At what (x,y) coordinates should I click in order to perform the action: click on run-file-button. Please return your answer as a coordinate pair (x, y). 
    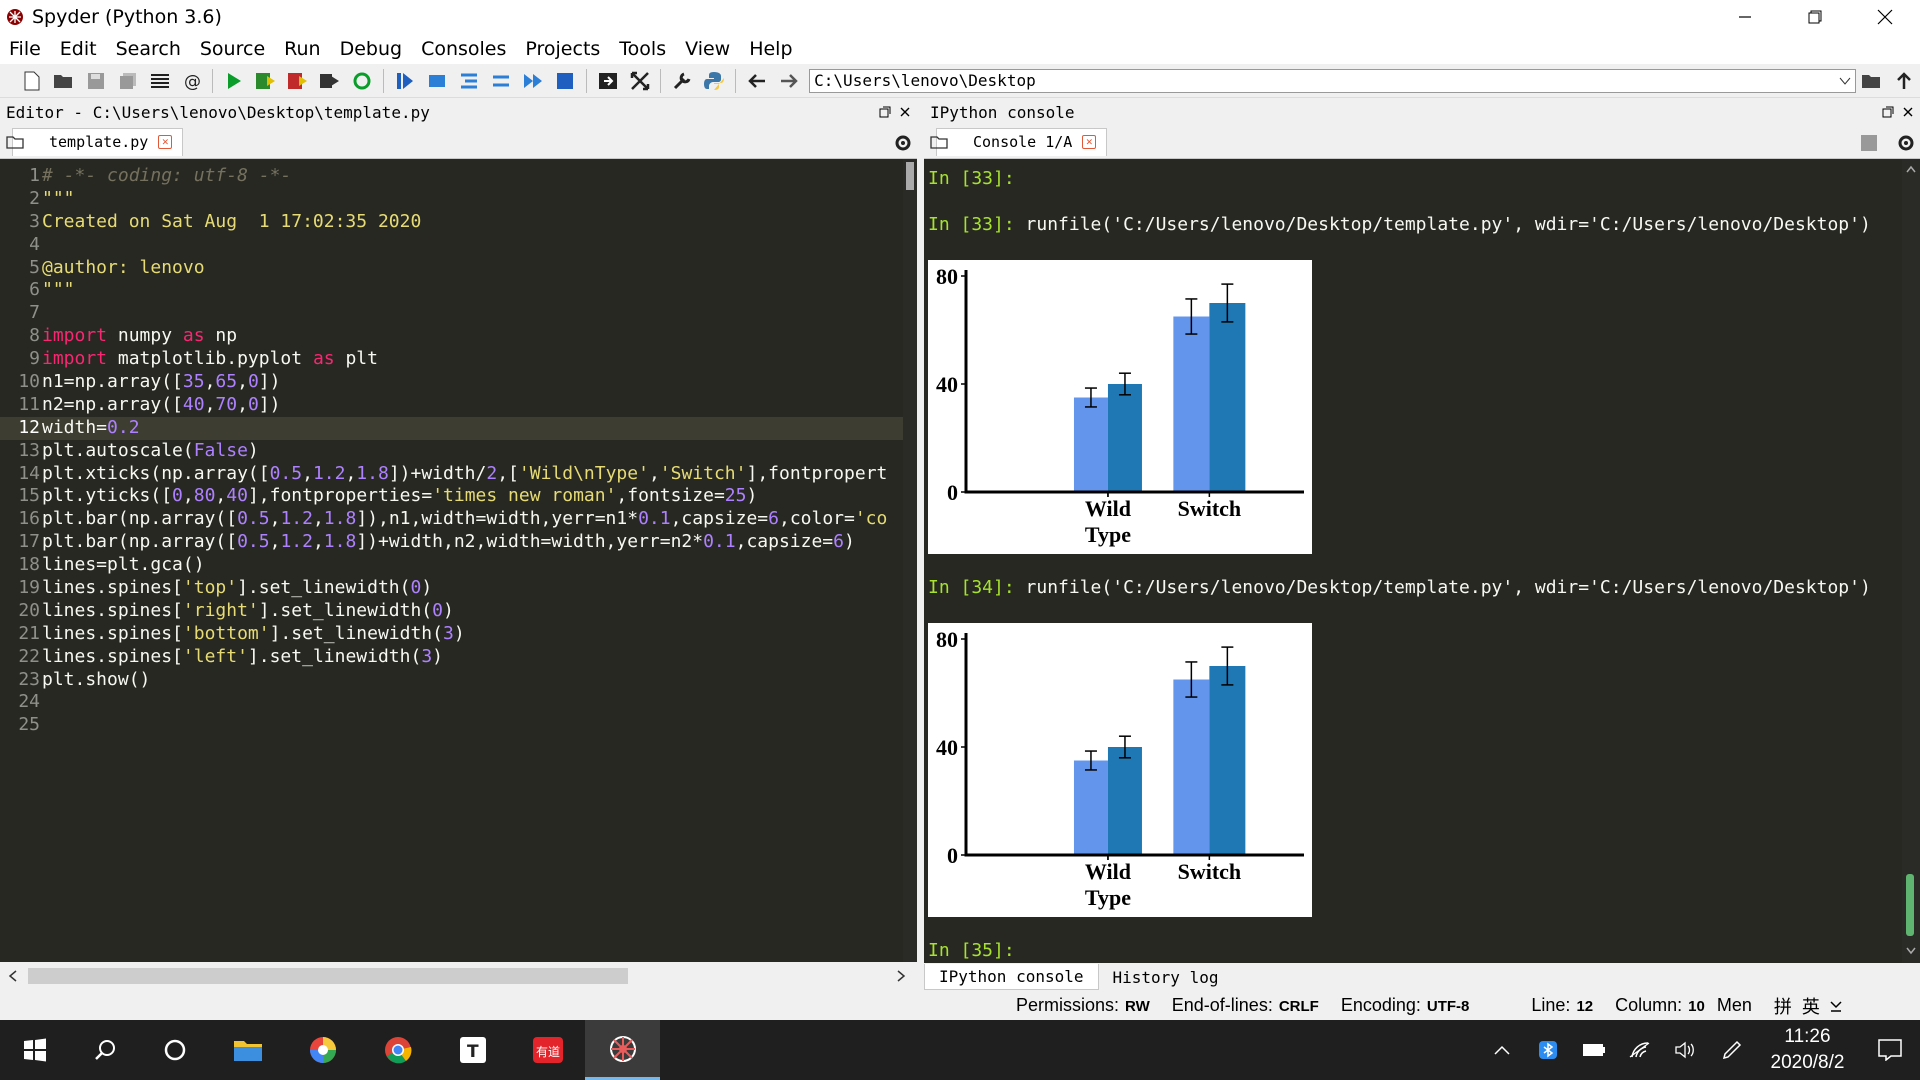
    Looking at the image, I should click on (234, 81).